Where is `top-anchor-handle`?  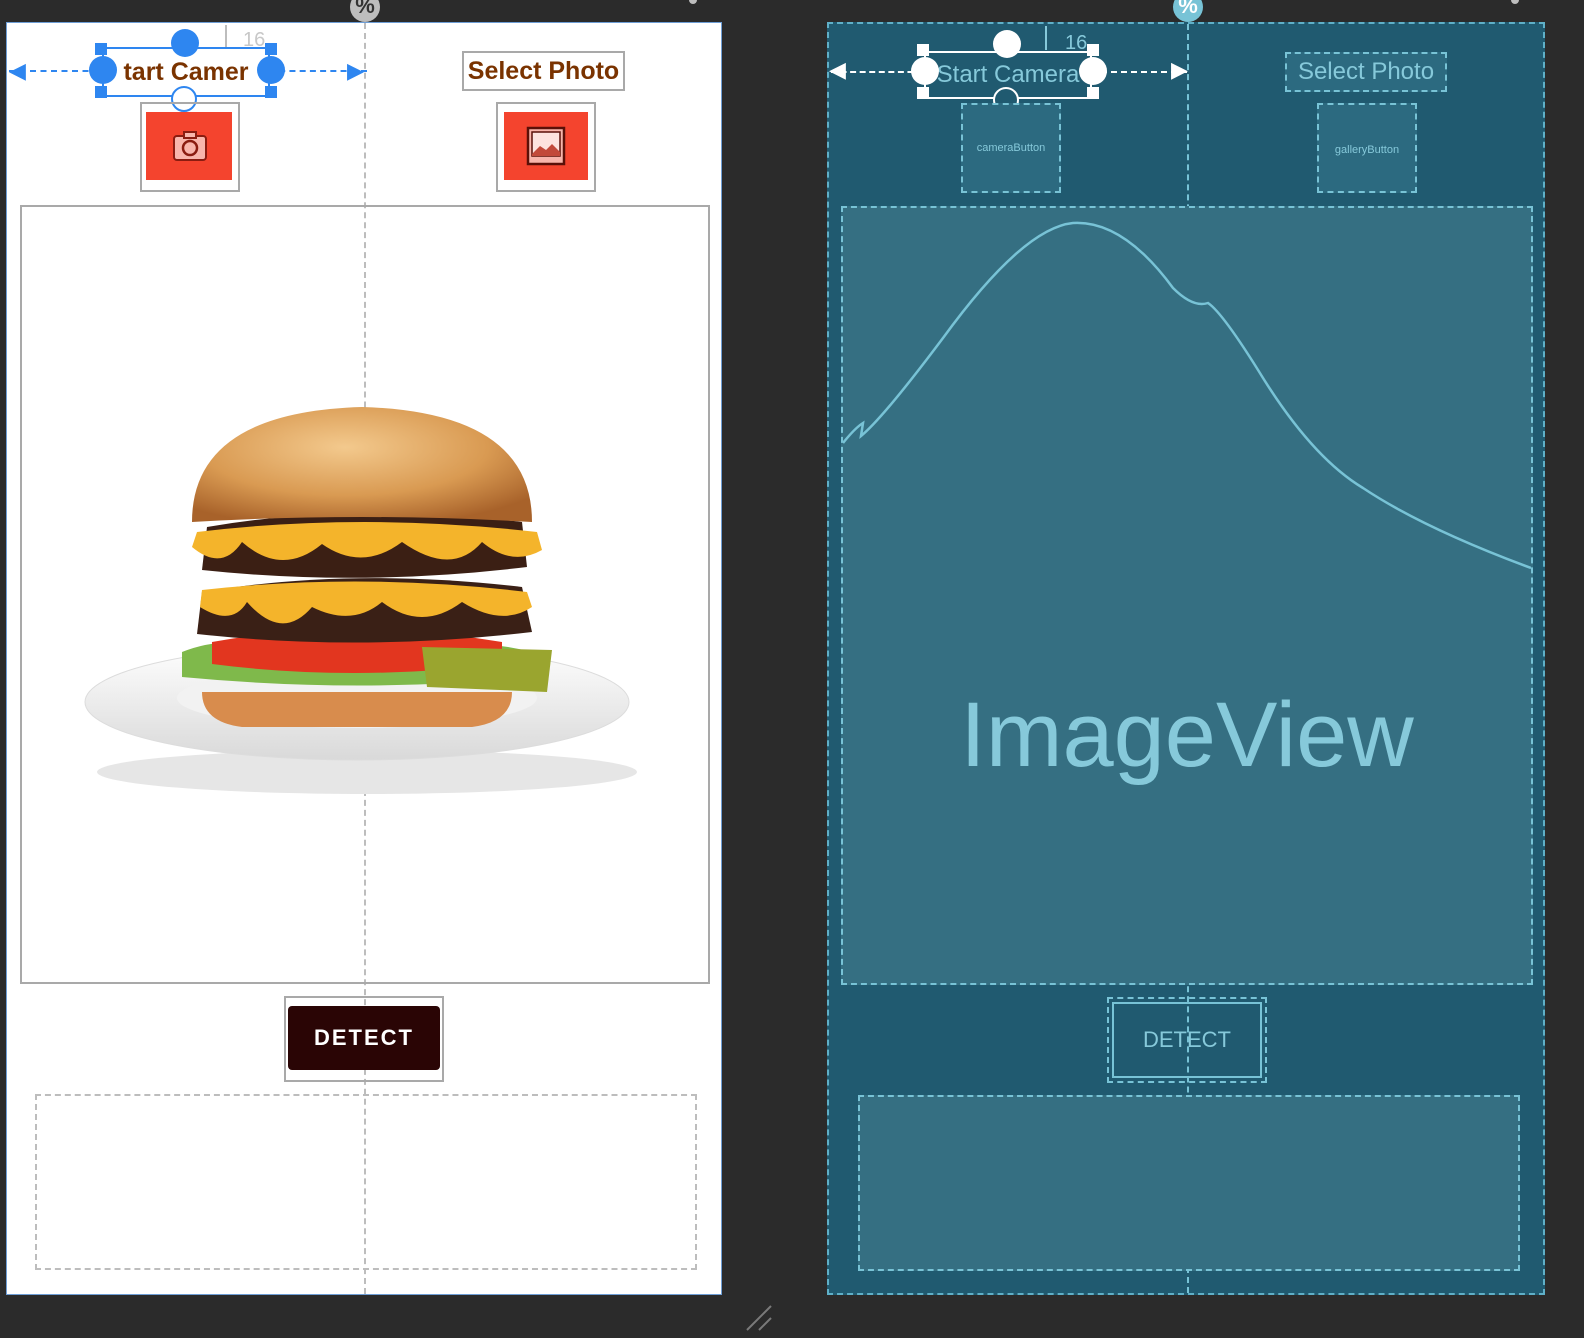 top-anchor-handle is located at coordinates (185, 43).